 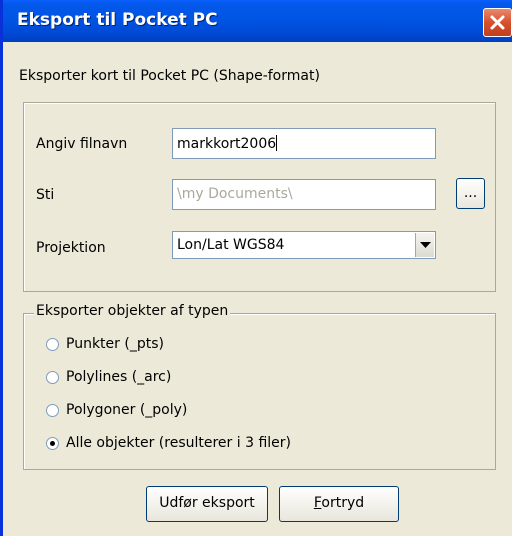 What do you see at coordinates (257, 21) in the screenshot?
I see `title-bar: Eksport til Pocket PC` at bounding box center [257, 21].